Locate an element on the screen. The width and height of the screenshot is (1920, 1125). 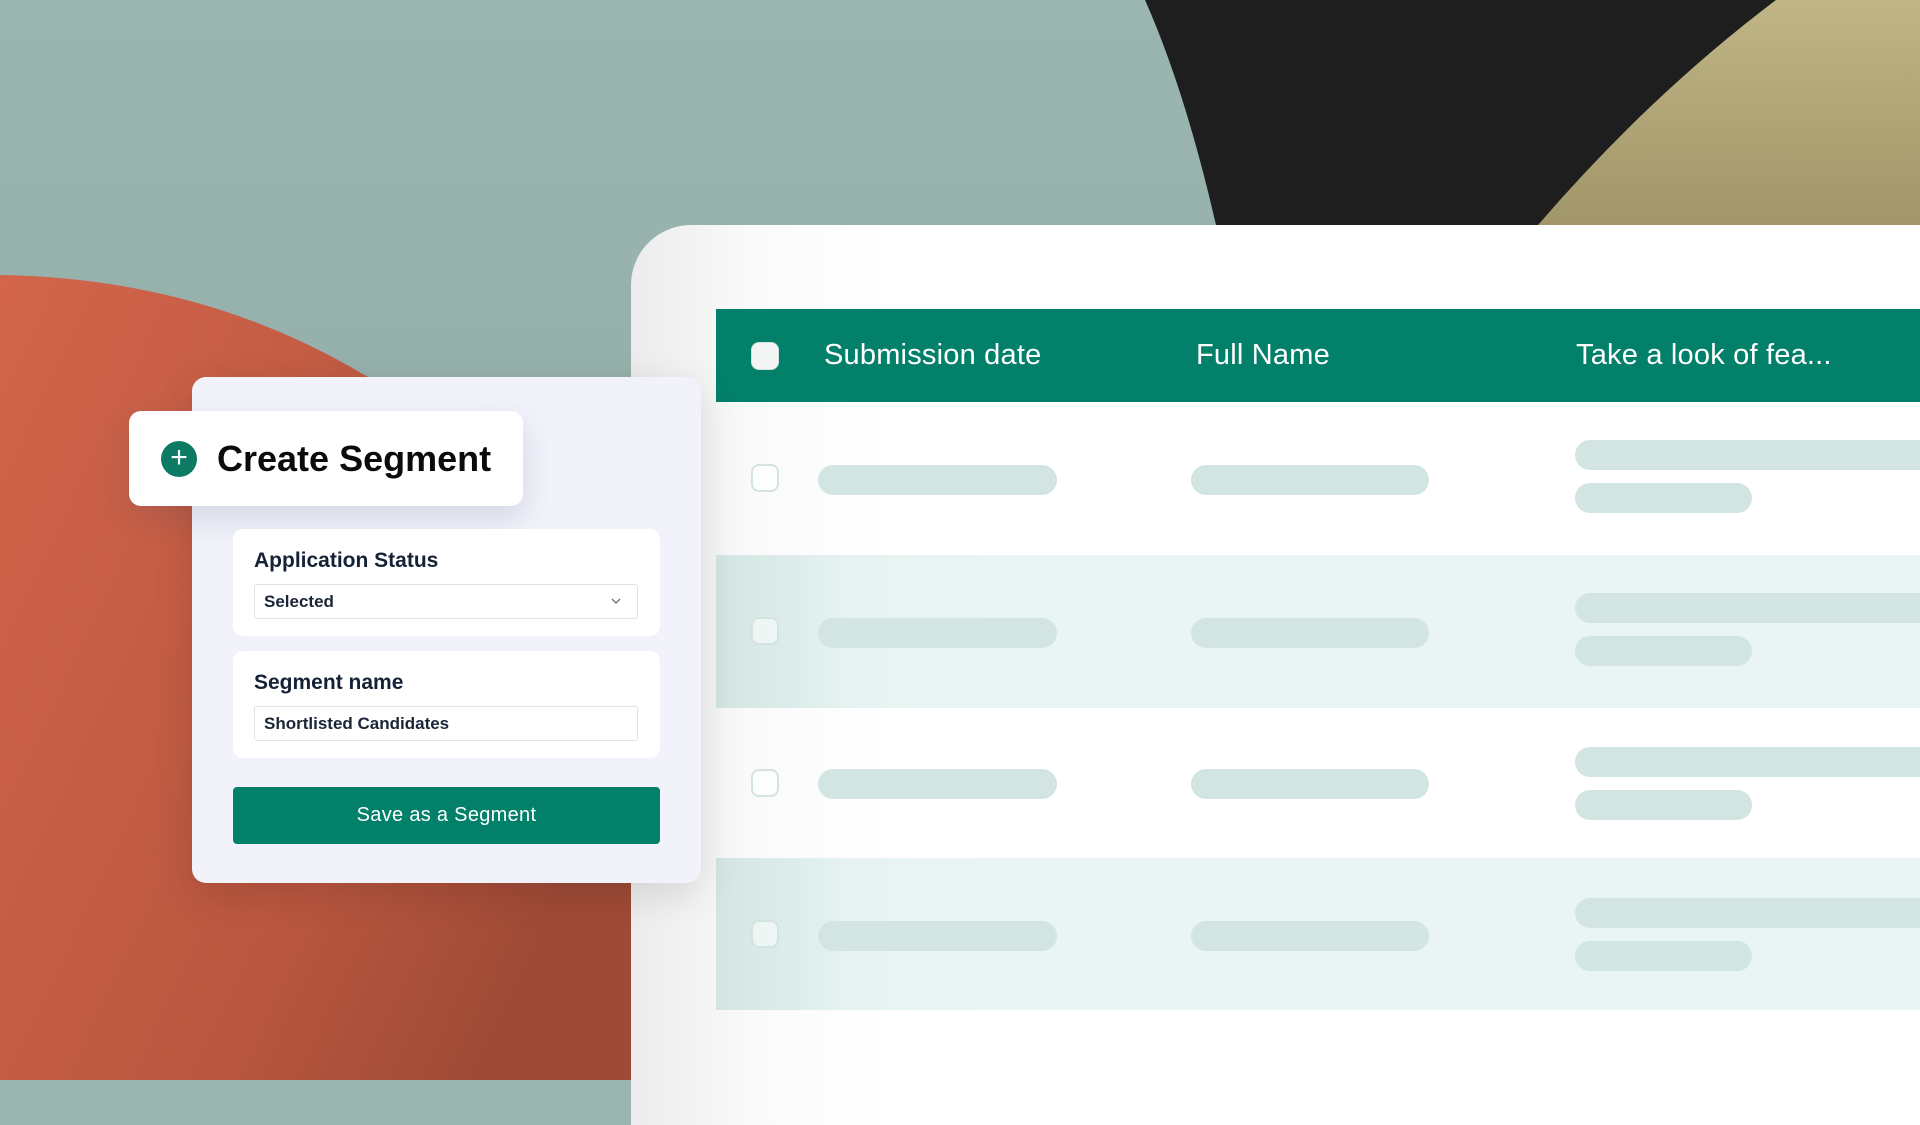
select-all-checkbox is located at coordinates (765, 356).